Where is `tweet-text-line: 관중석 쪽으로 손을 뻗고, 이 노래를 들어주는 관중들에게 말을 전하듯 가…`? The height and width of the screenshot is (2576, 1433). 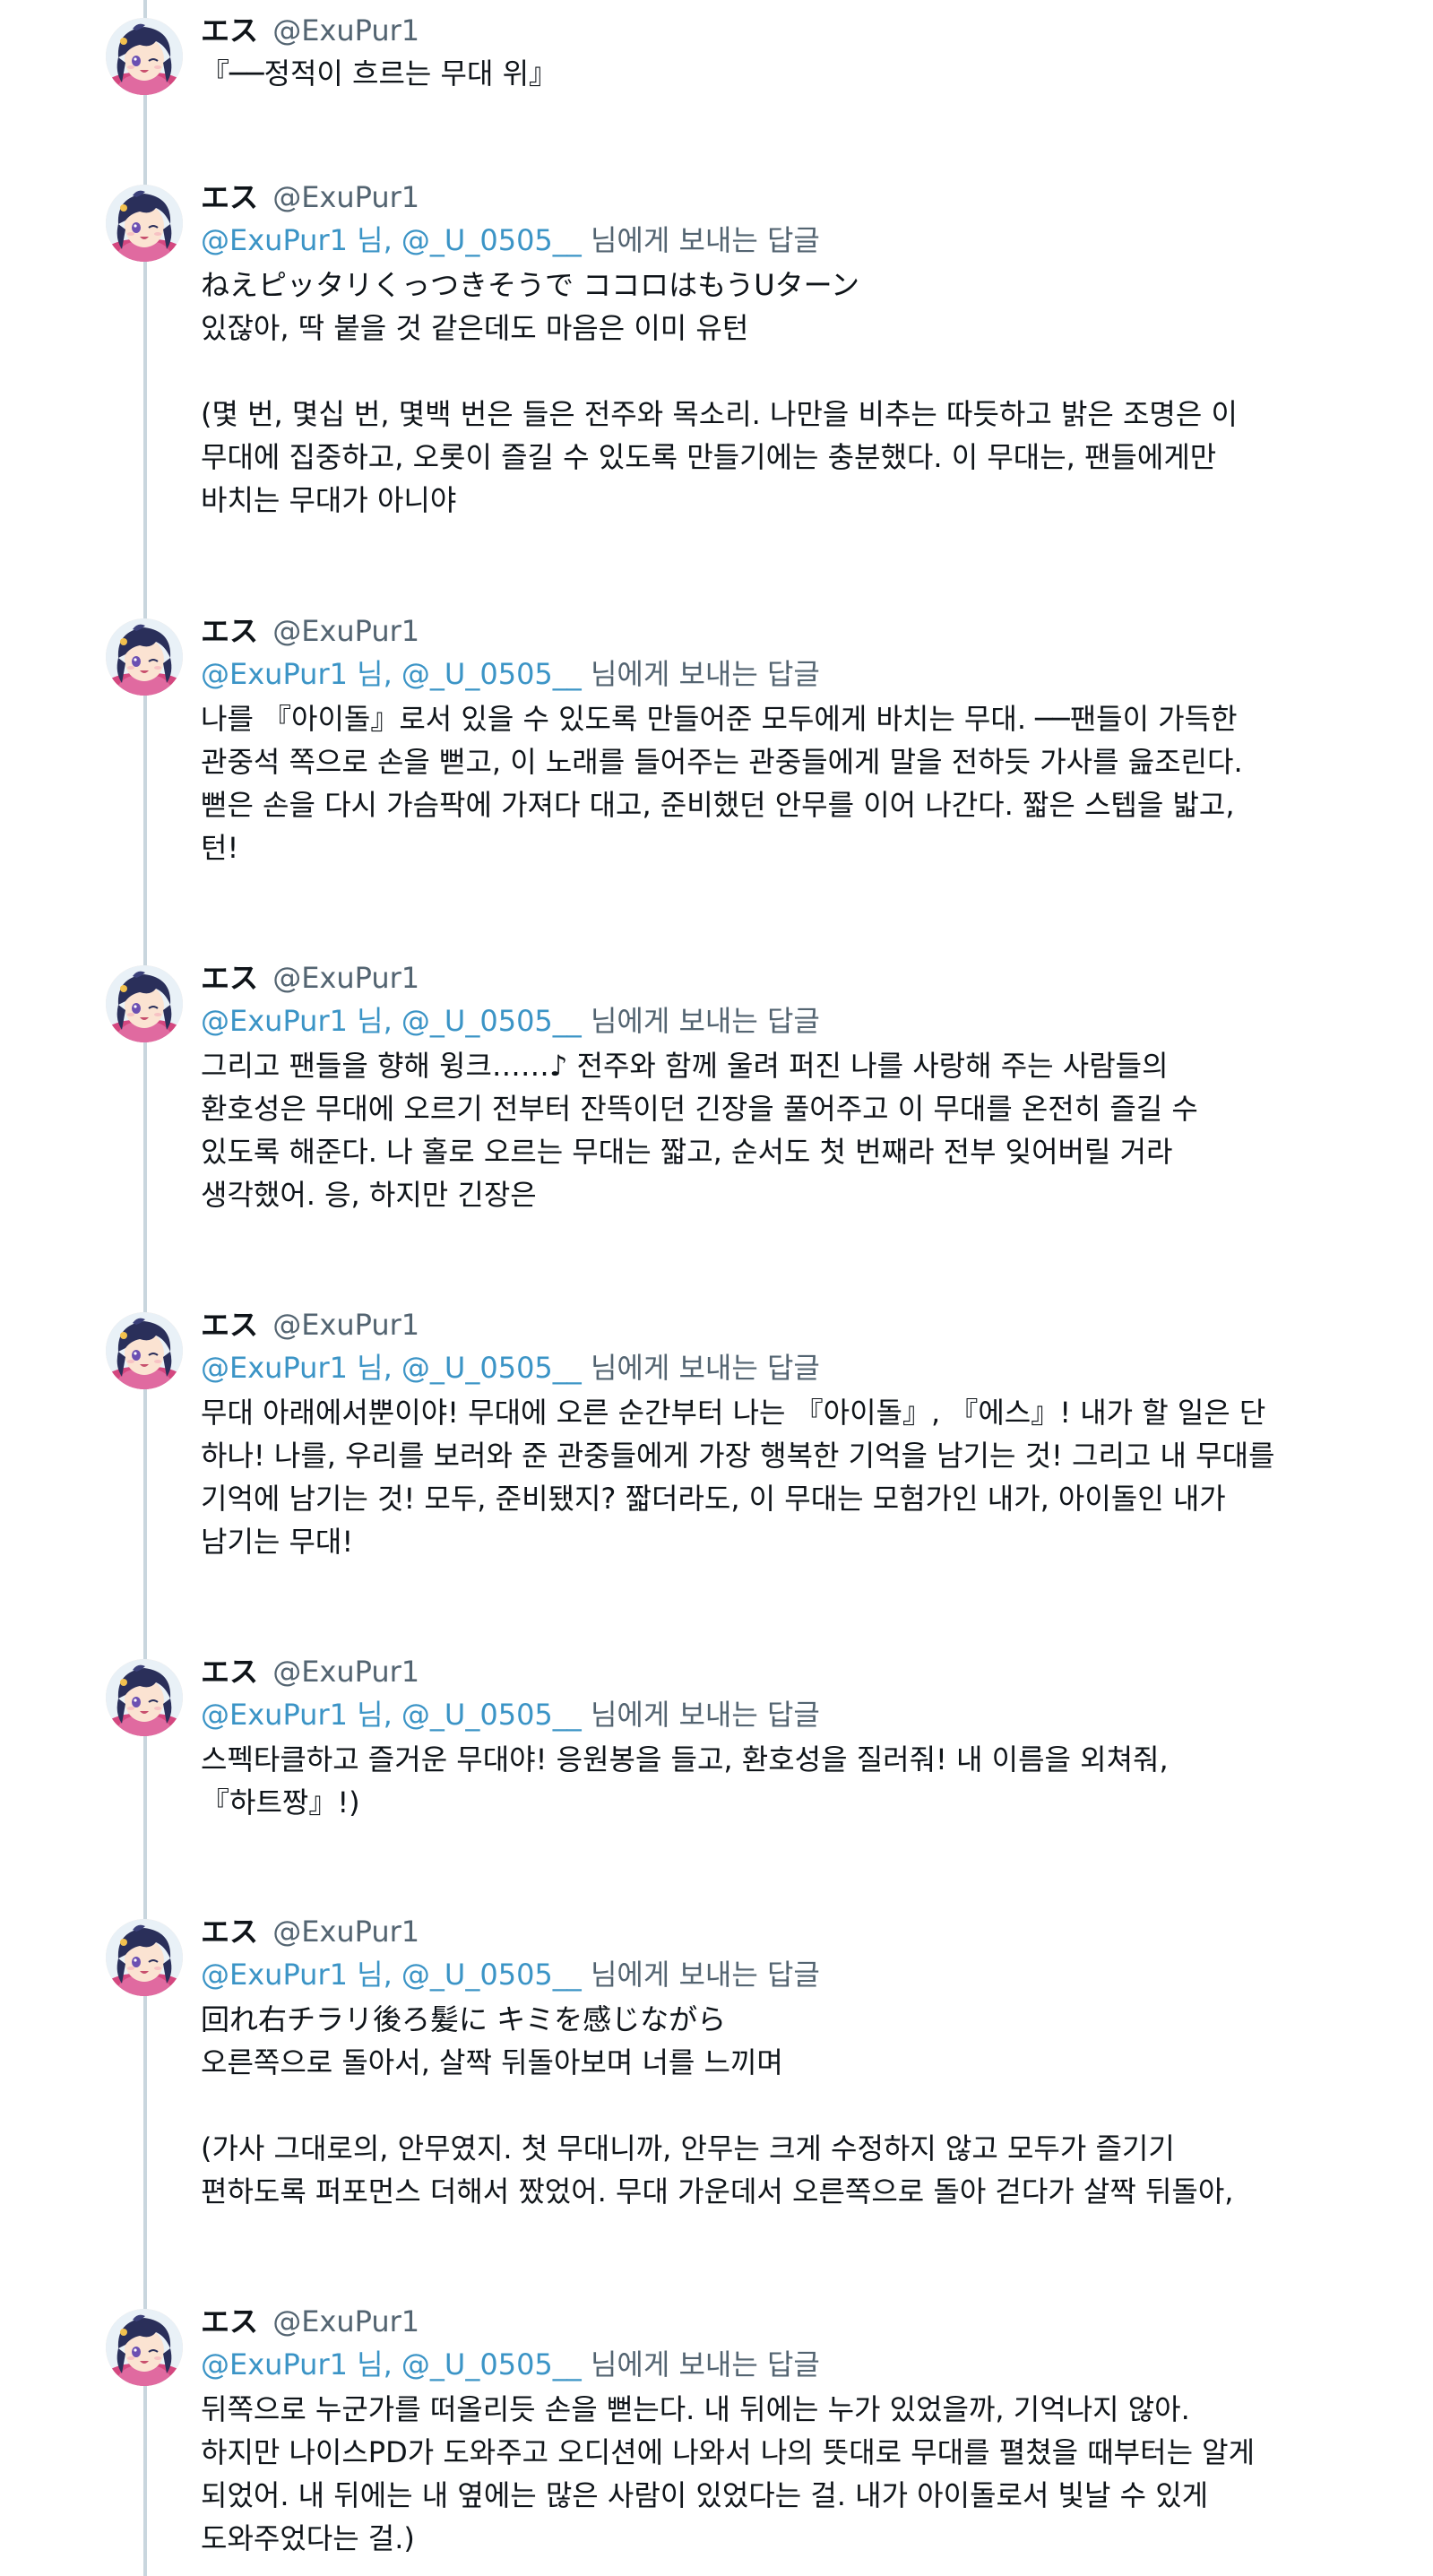
tweet-text-line: 관중석 쪽으로 손을 뻗고, 이 노래를 들어주는 관중들에게 말을 전하듯 가… is located at coordinates (722, 762).